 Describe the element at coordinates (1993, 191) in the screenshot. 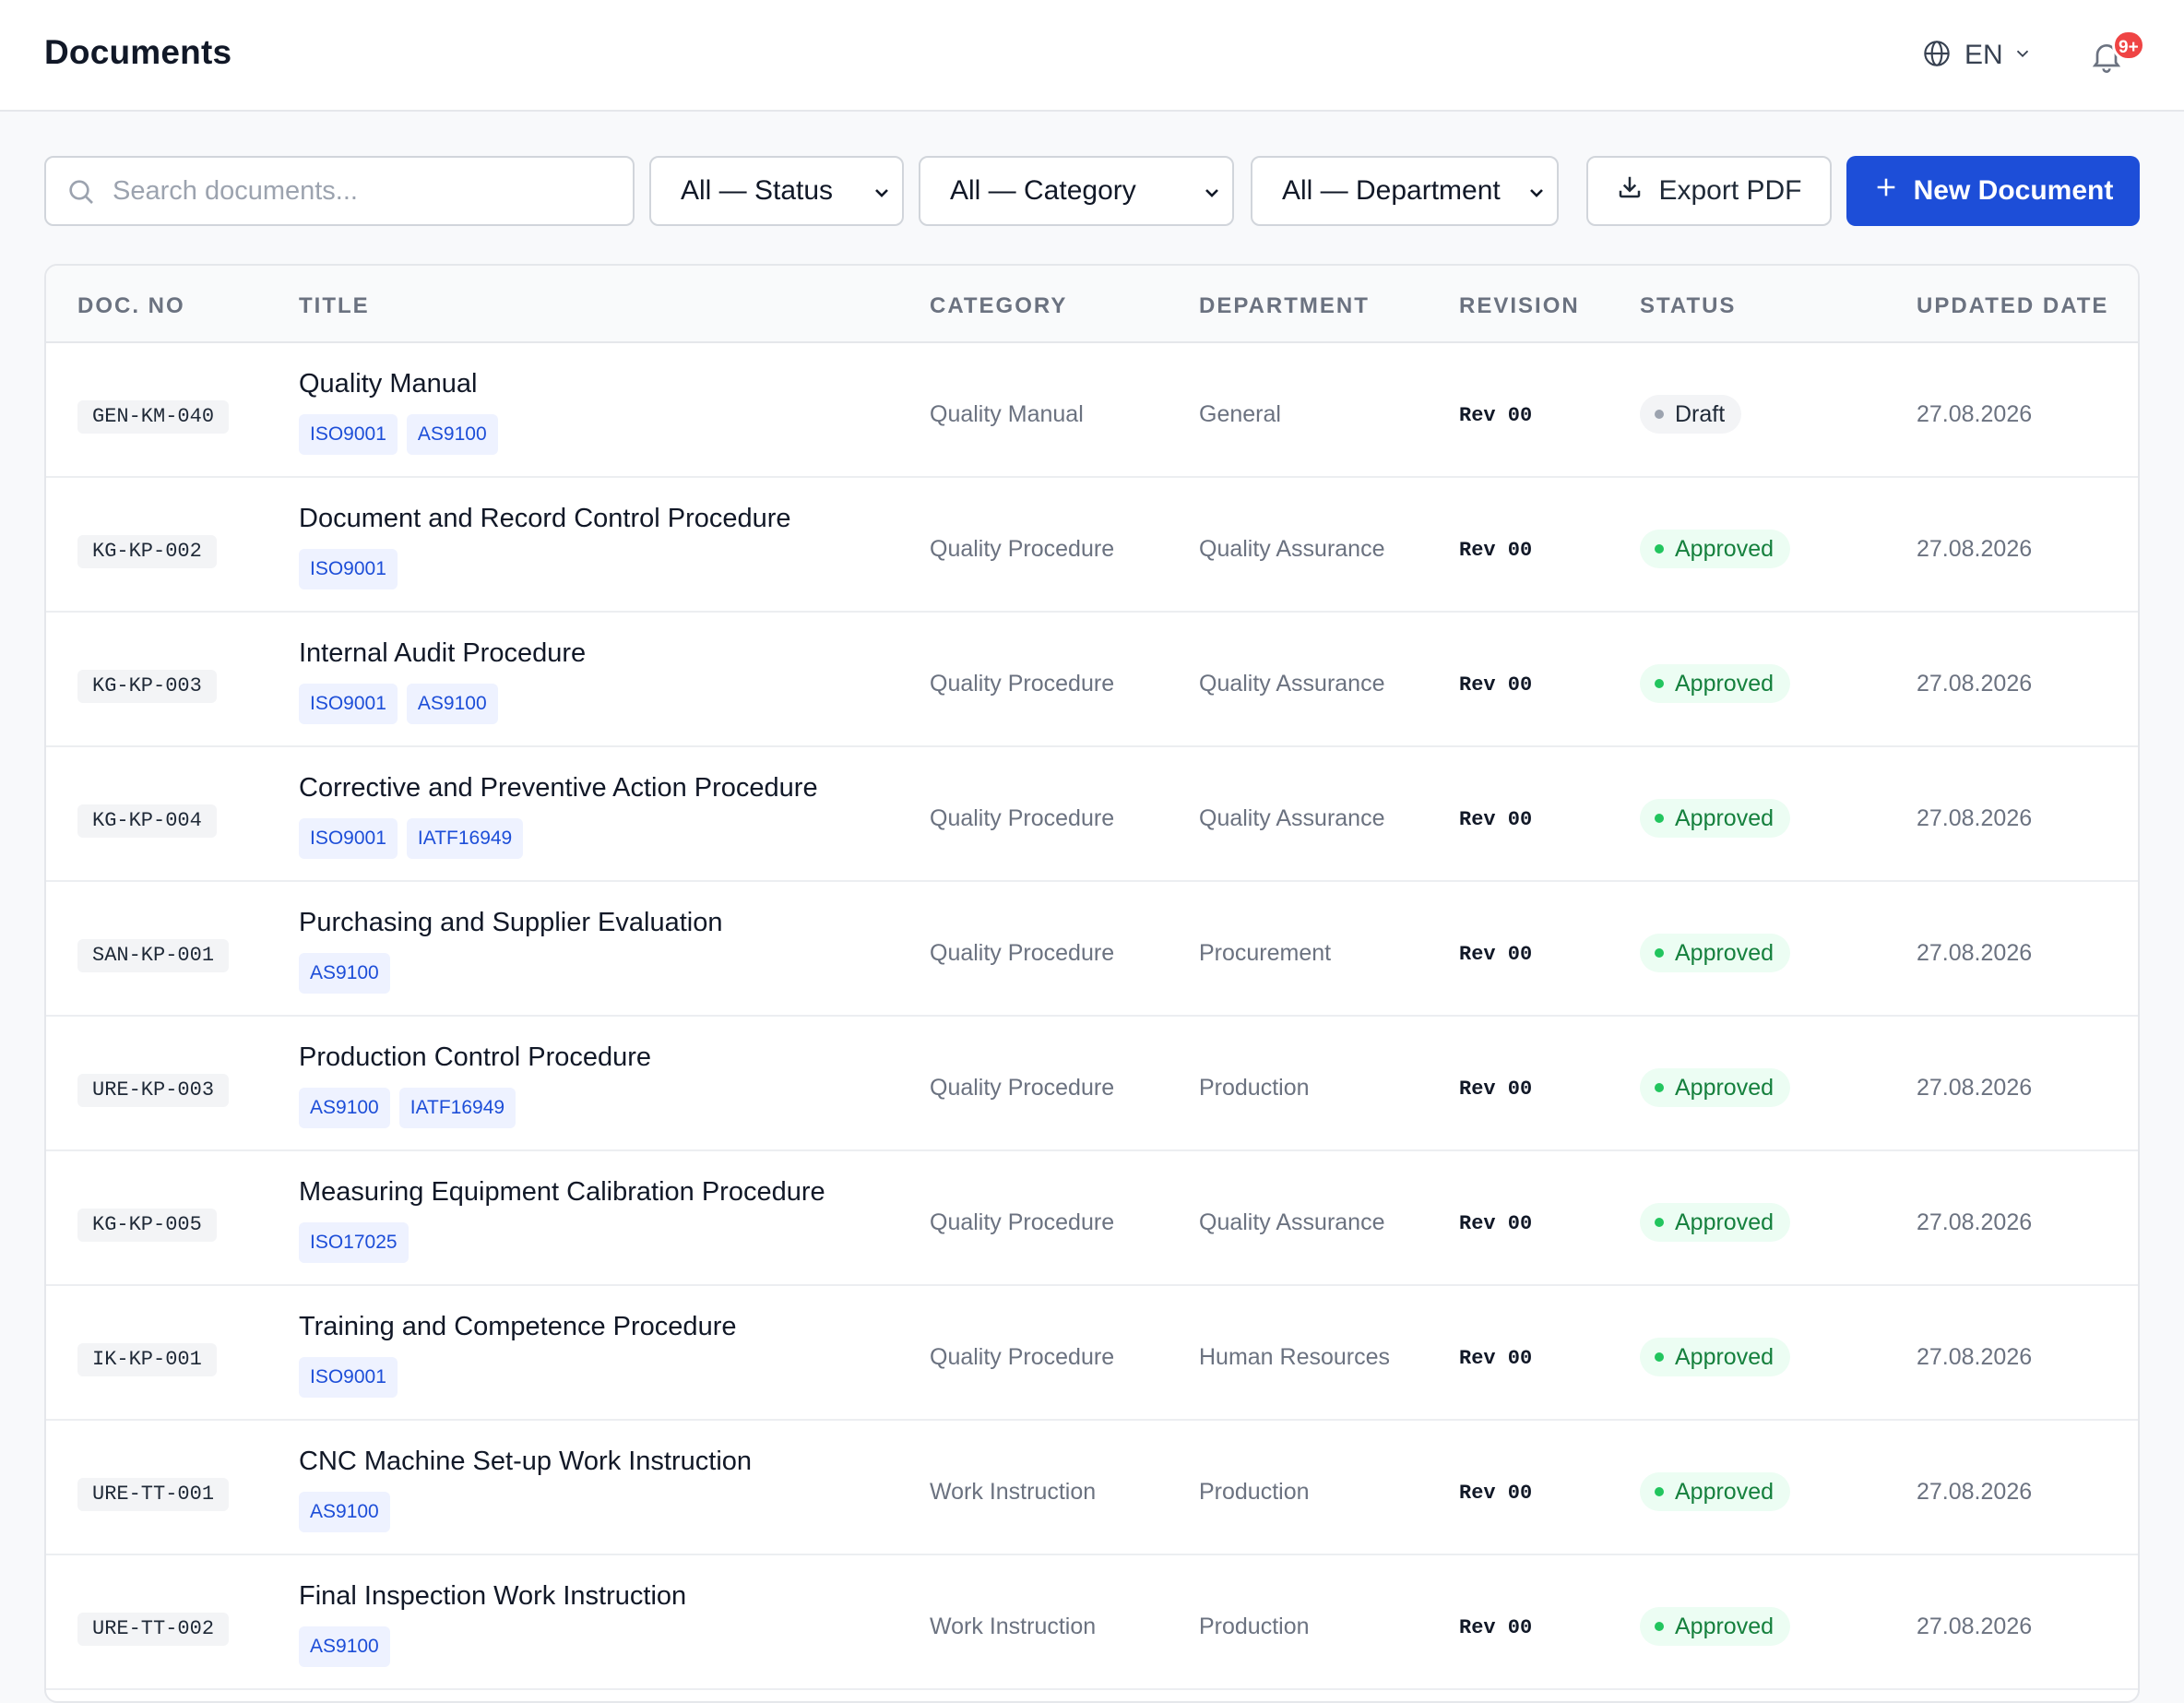

I see `new-document-button: New Document` at that location.